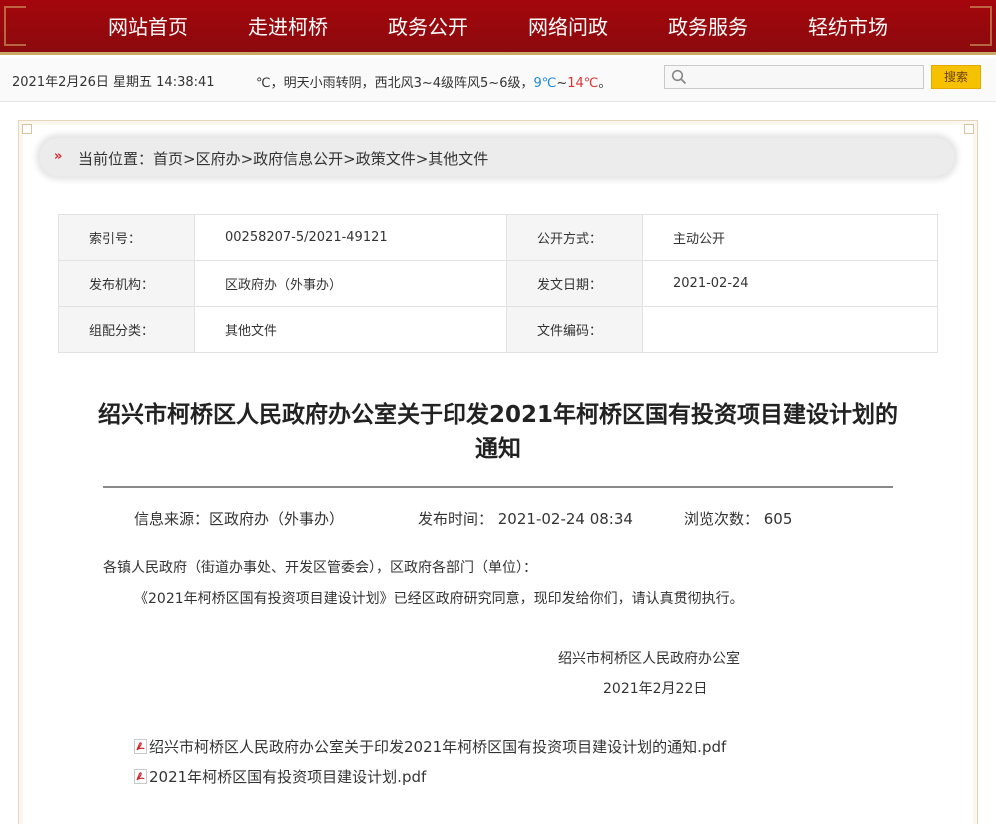  What do you see at coordinates (605, 83) in the screenshot?
I see `weather-suffix: 。` at bounding box center [605, 83].